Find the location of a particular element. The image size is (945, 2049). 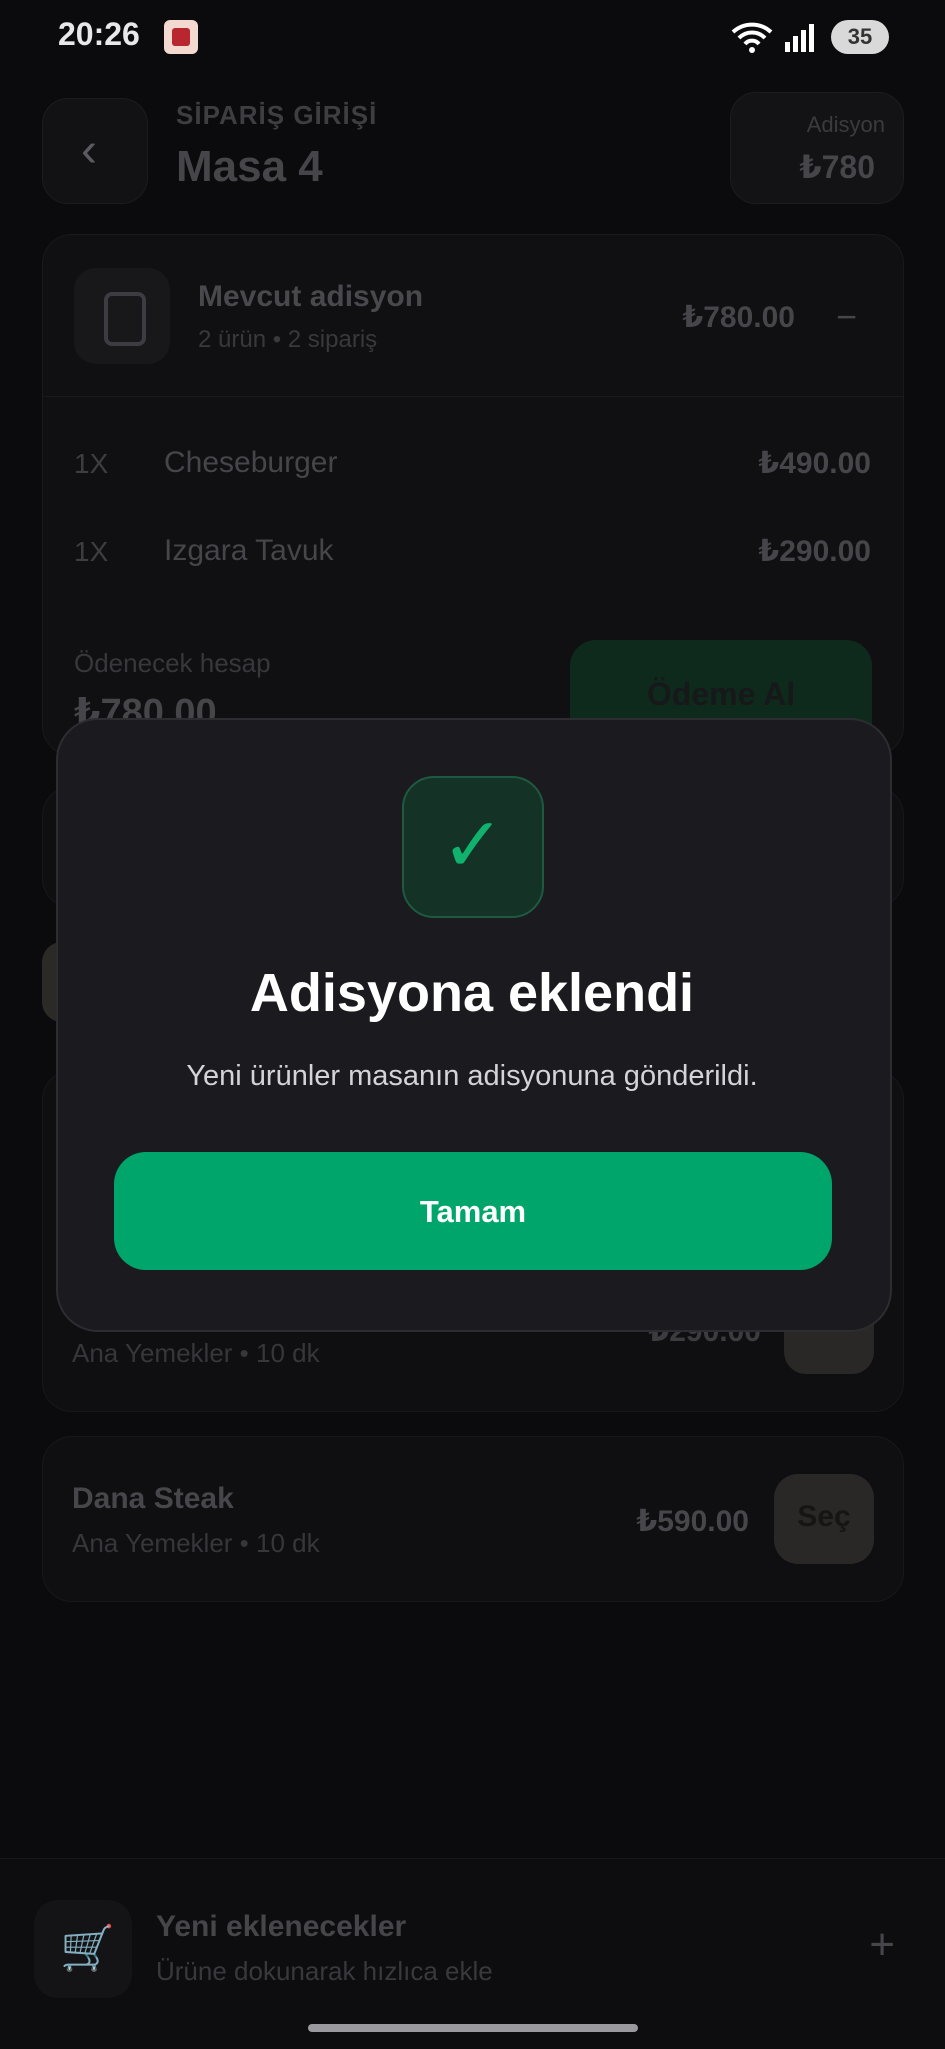

page-title: Masa 4 is located at coordinates (249, 166).